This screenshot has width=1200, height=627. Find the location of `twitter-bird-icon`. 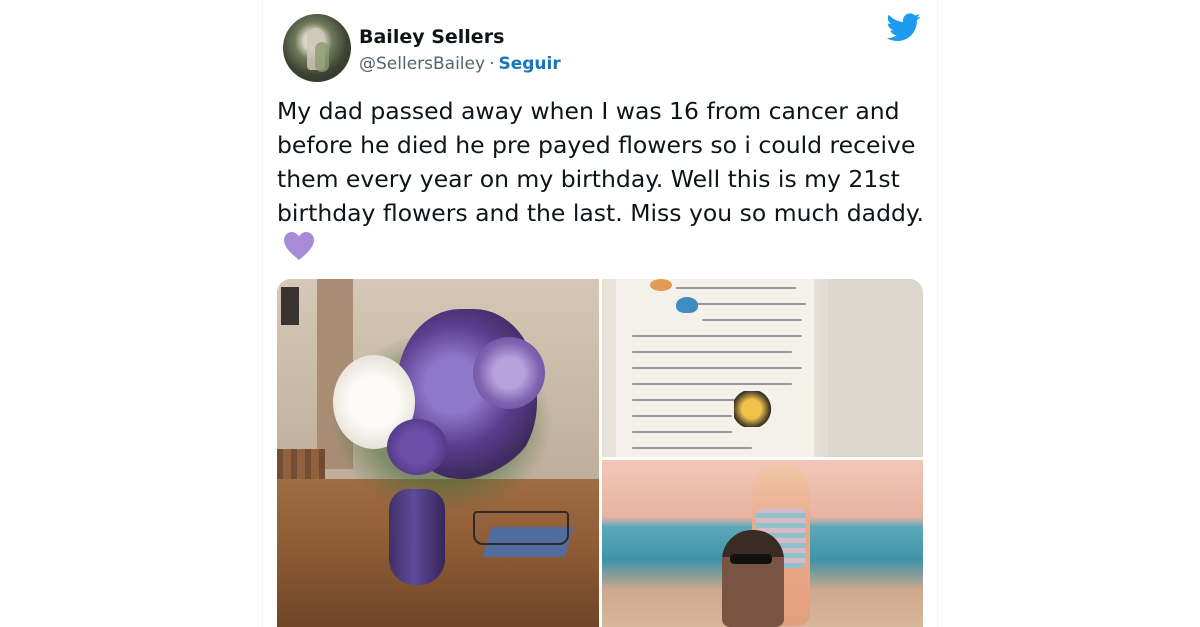

twitter-bird-icon is located at coordinates (904, 27).